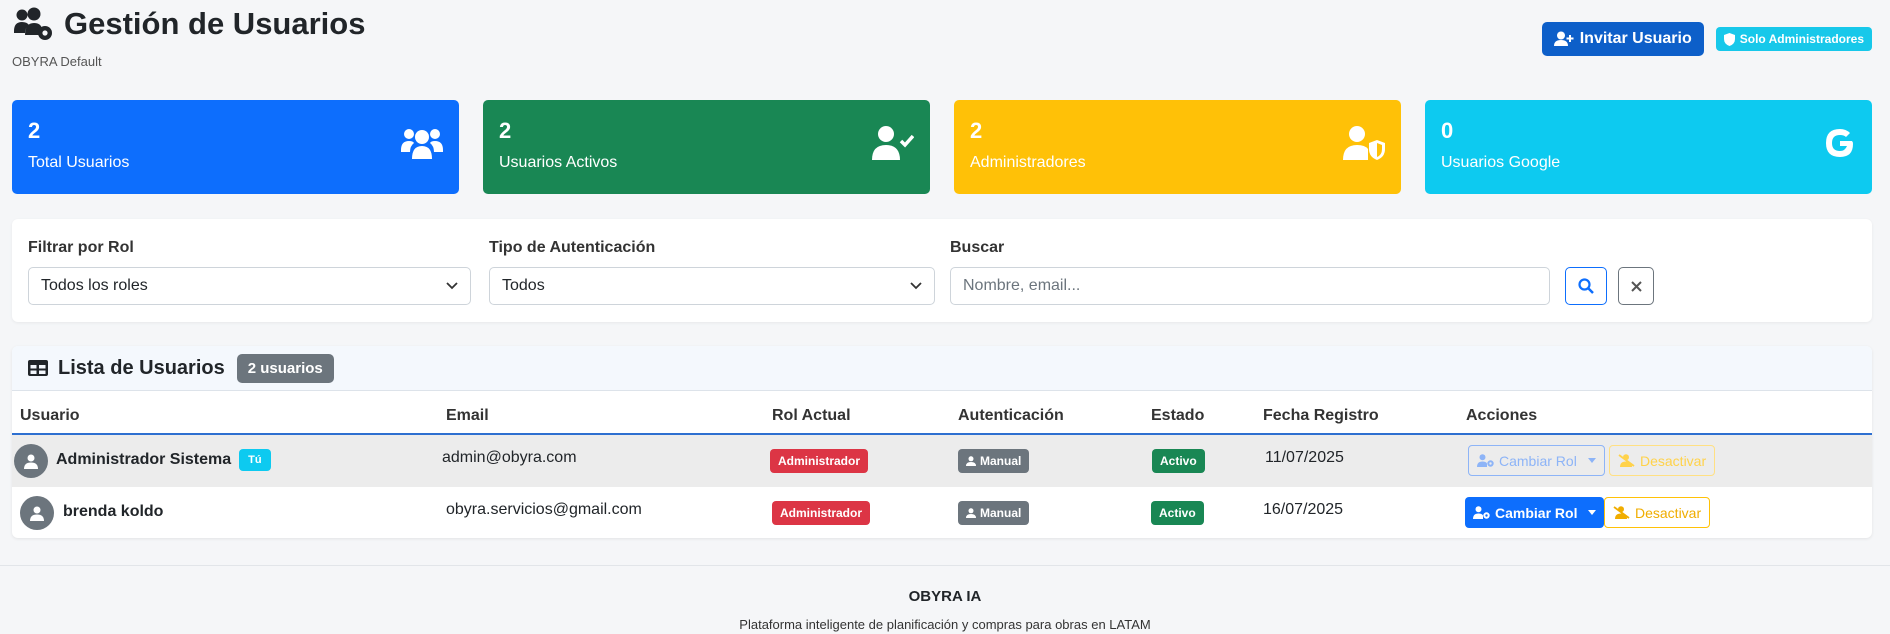 The width and height of the screenshot is (1890, 634). I want to click on column-header-user: Usuario, so click(50, 415).